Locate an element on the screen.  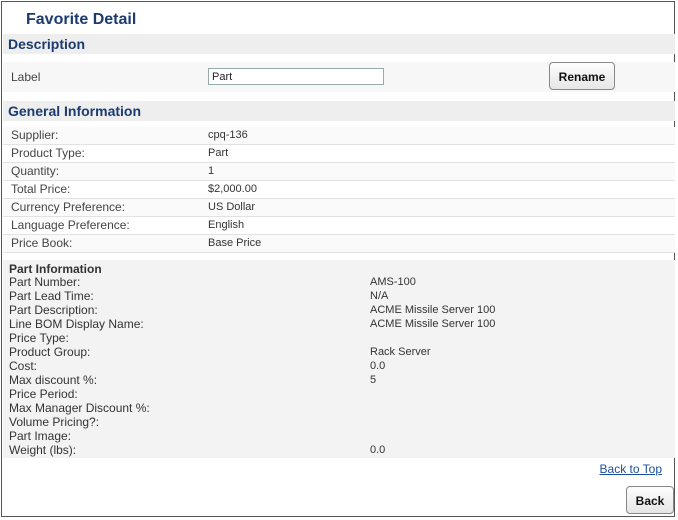
cost-label: Cost: is located at coordinates (23, 366).